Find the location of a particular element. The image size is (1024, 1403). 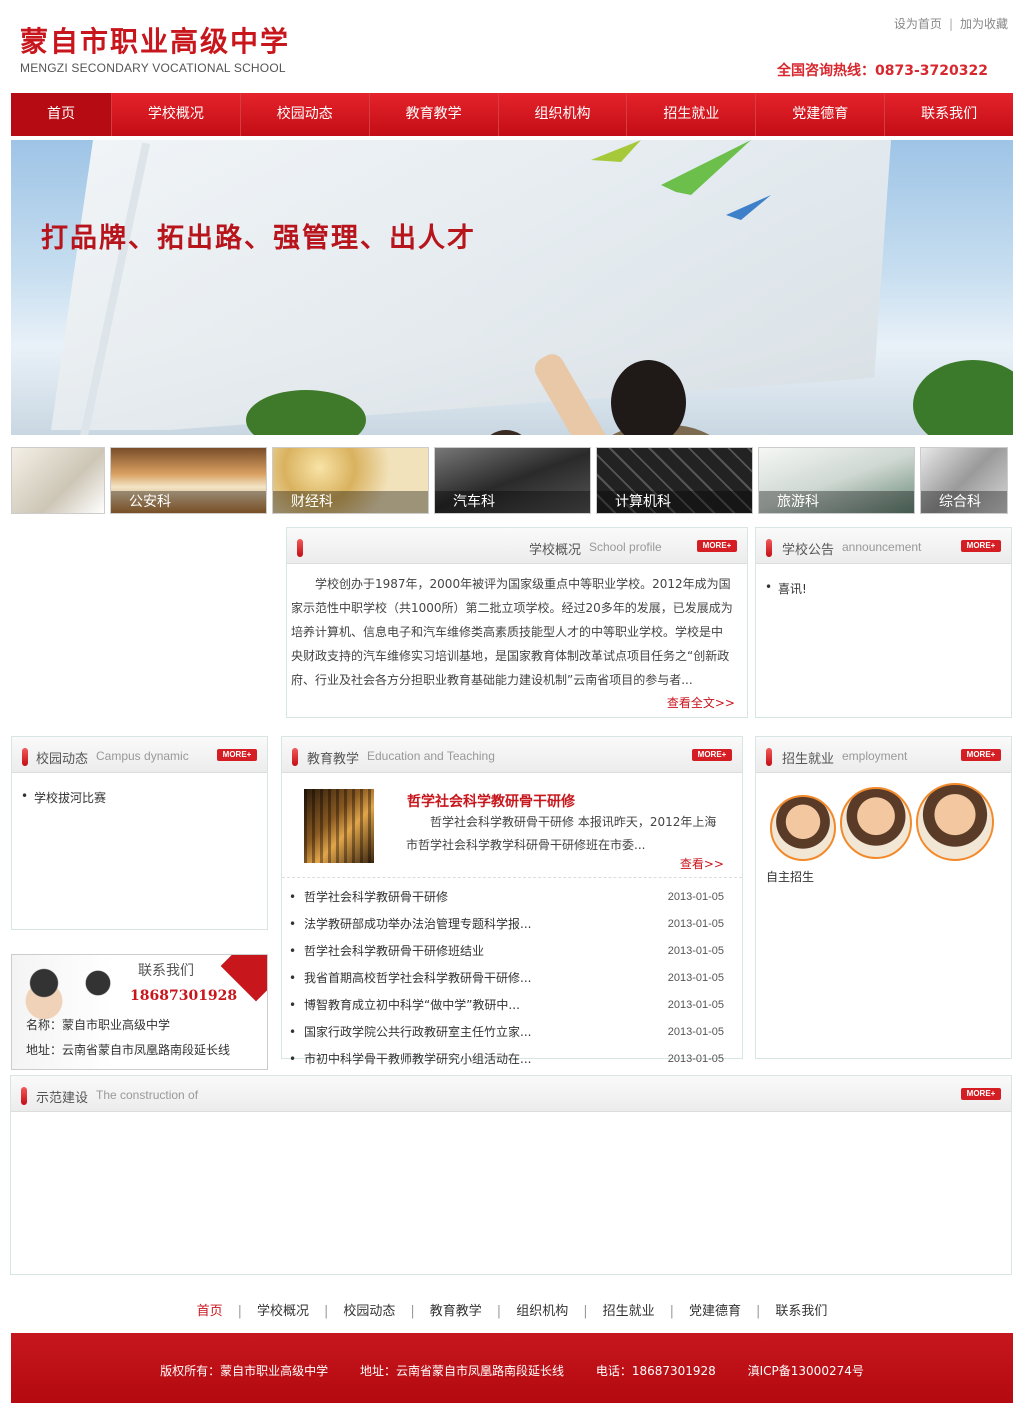

panel-title: 招生就业 is located at coordinates (808, 759).